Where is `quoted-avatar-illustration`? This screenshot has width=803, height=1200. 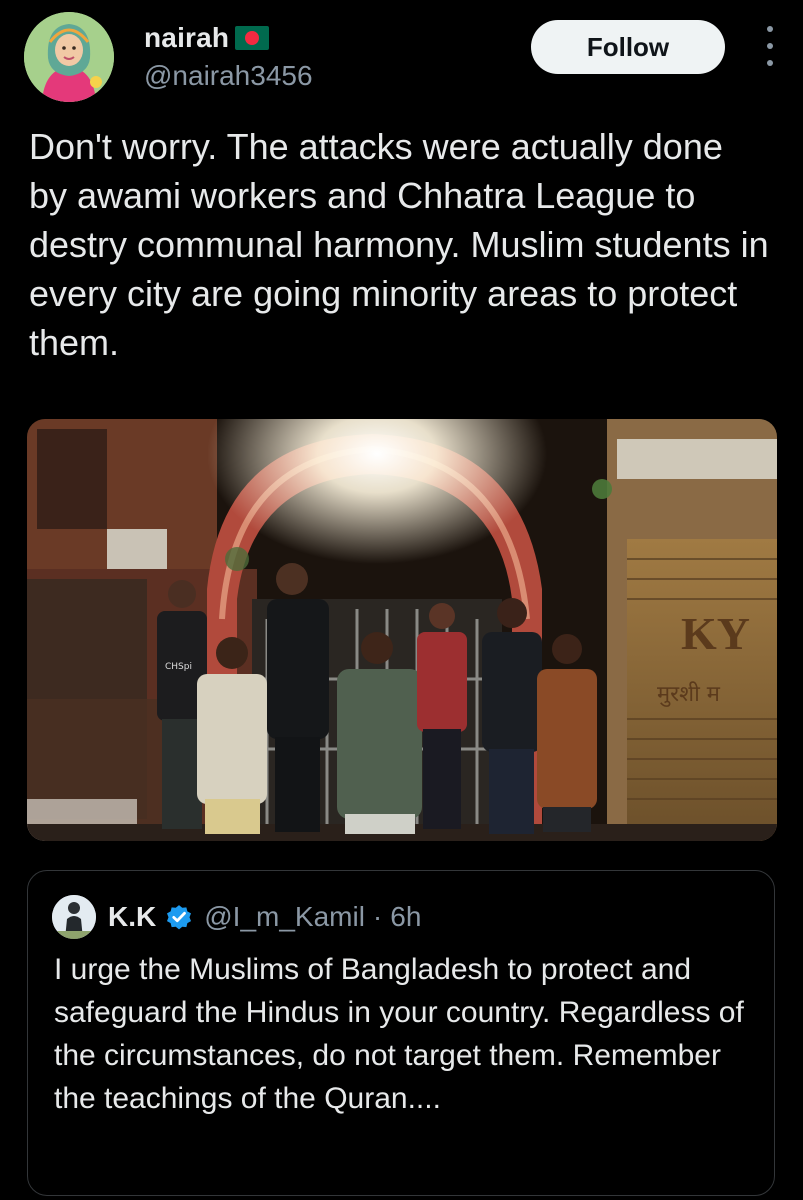
quoted-avatar-illustration is located at coordinates (74, 917).